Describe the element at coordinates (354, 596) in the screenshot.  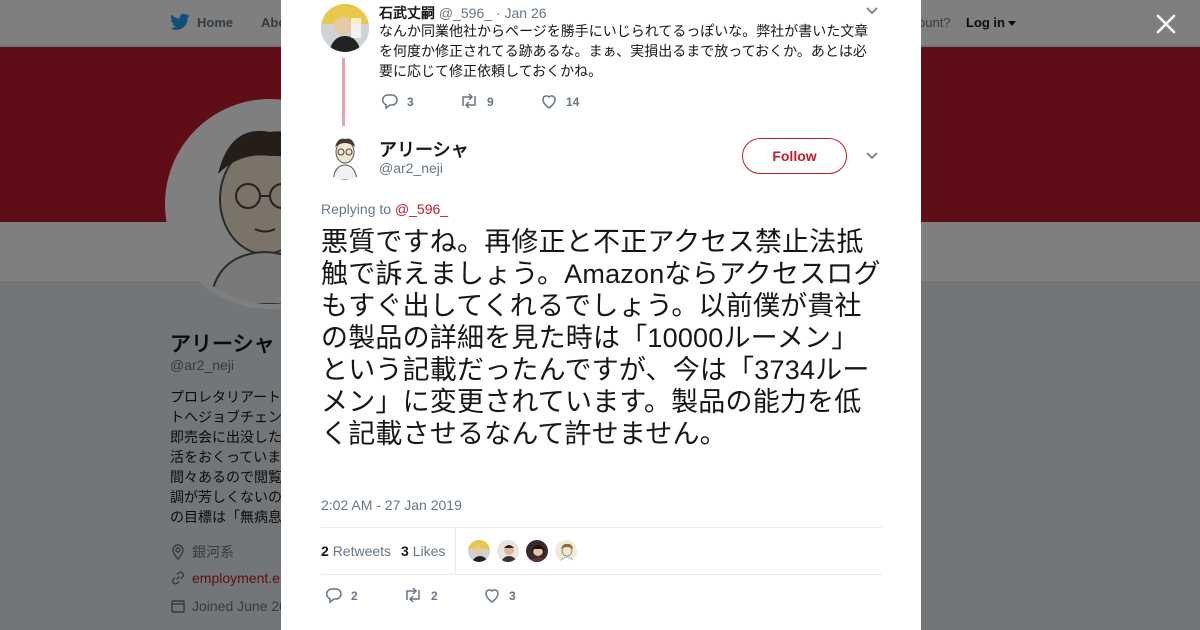
I see `reply-count: 2` at that location.